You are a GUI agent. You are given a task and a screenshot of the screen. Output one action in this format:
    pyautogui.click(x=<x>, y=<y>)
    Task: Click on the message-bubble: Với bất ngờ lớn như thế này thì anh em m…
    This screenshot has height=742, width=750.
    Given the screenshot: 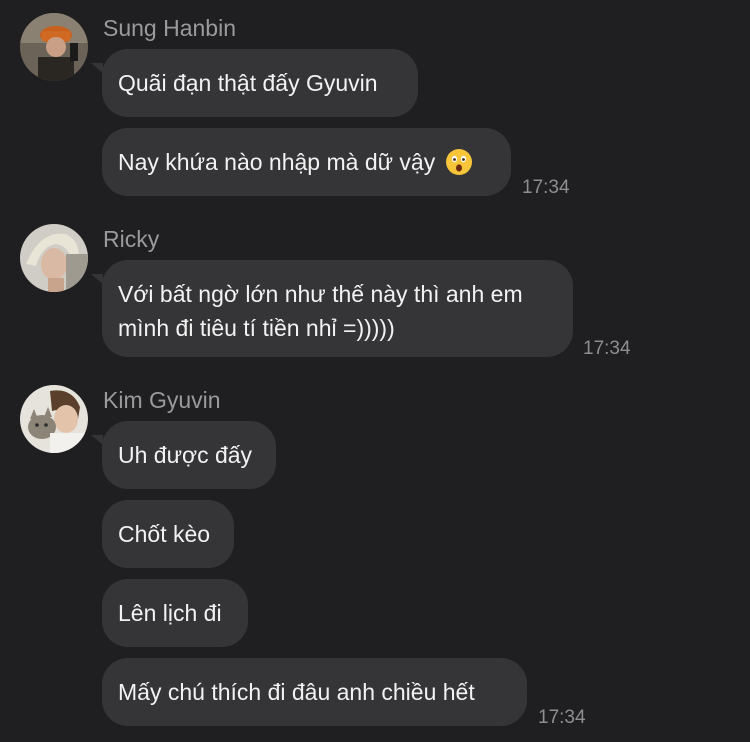 What is the action you would take?
    pyautogui.click(x=337, y=308)
    